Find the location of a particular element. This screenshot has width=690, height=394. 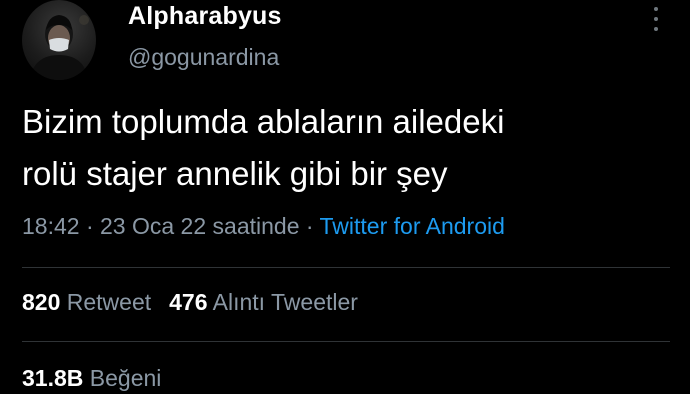

quotes-count: 476 is located at coordinates (188, 302).